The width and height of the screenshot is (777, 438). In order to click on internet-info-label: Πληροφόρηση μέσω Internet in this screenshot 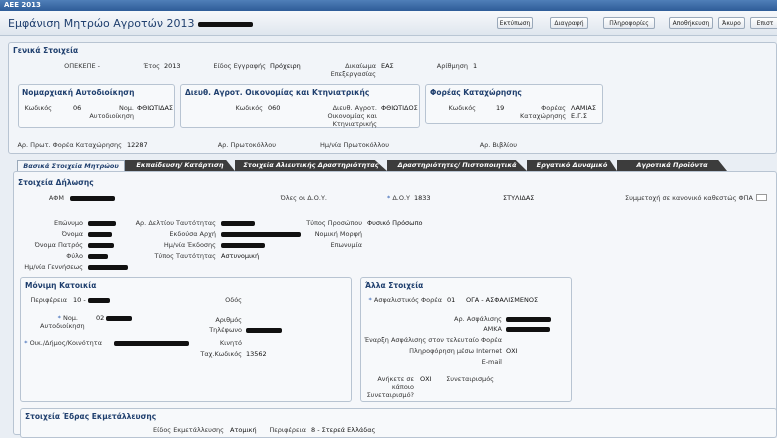, I will do `click(455, 351)`.